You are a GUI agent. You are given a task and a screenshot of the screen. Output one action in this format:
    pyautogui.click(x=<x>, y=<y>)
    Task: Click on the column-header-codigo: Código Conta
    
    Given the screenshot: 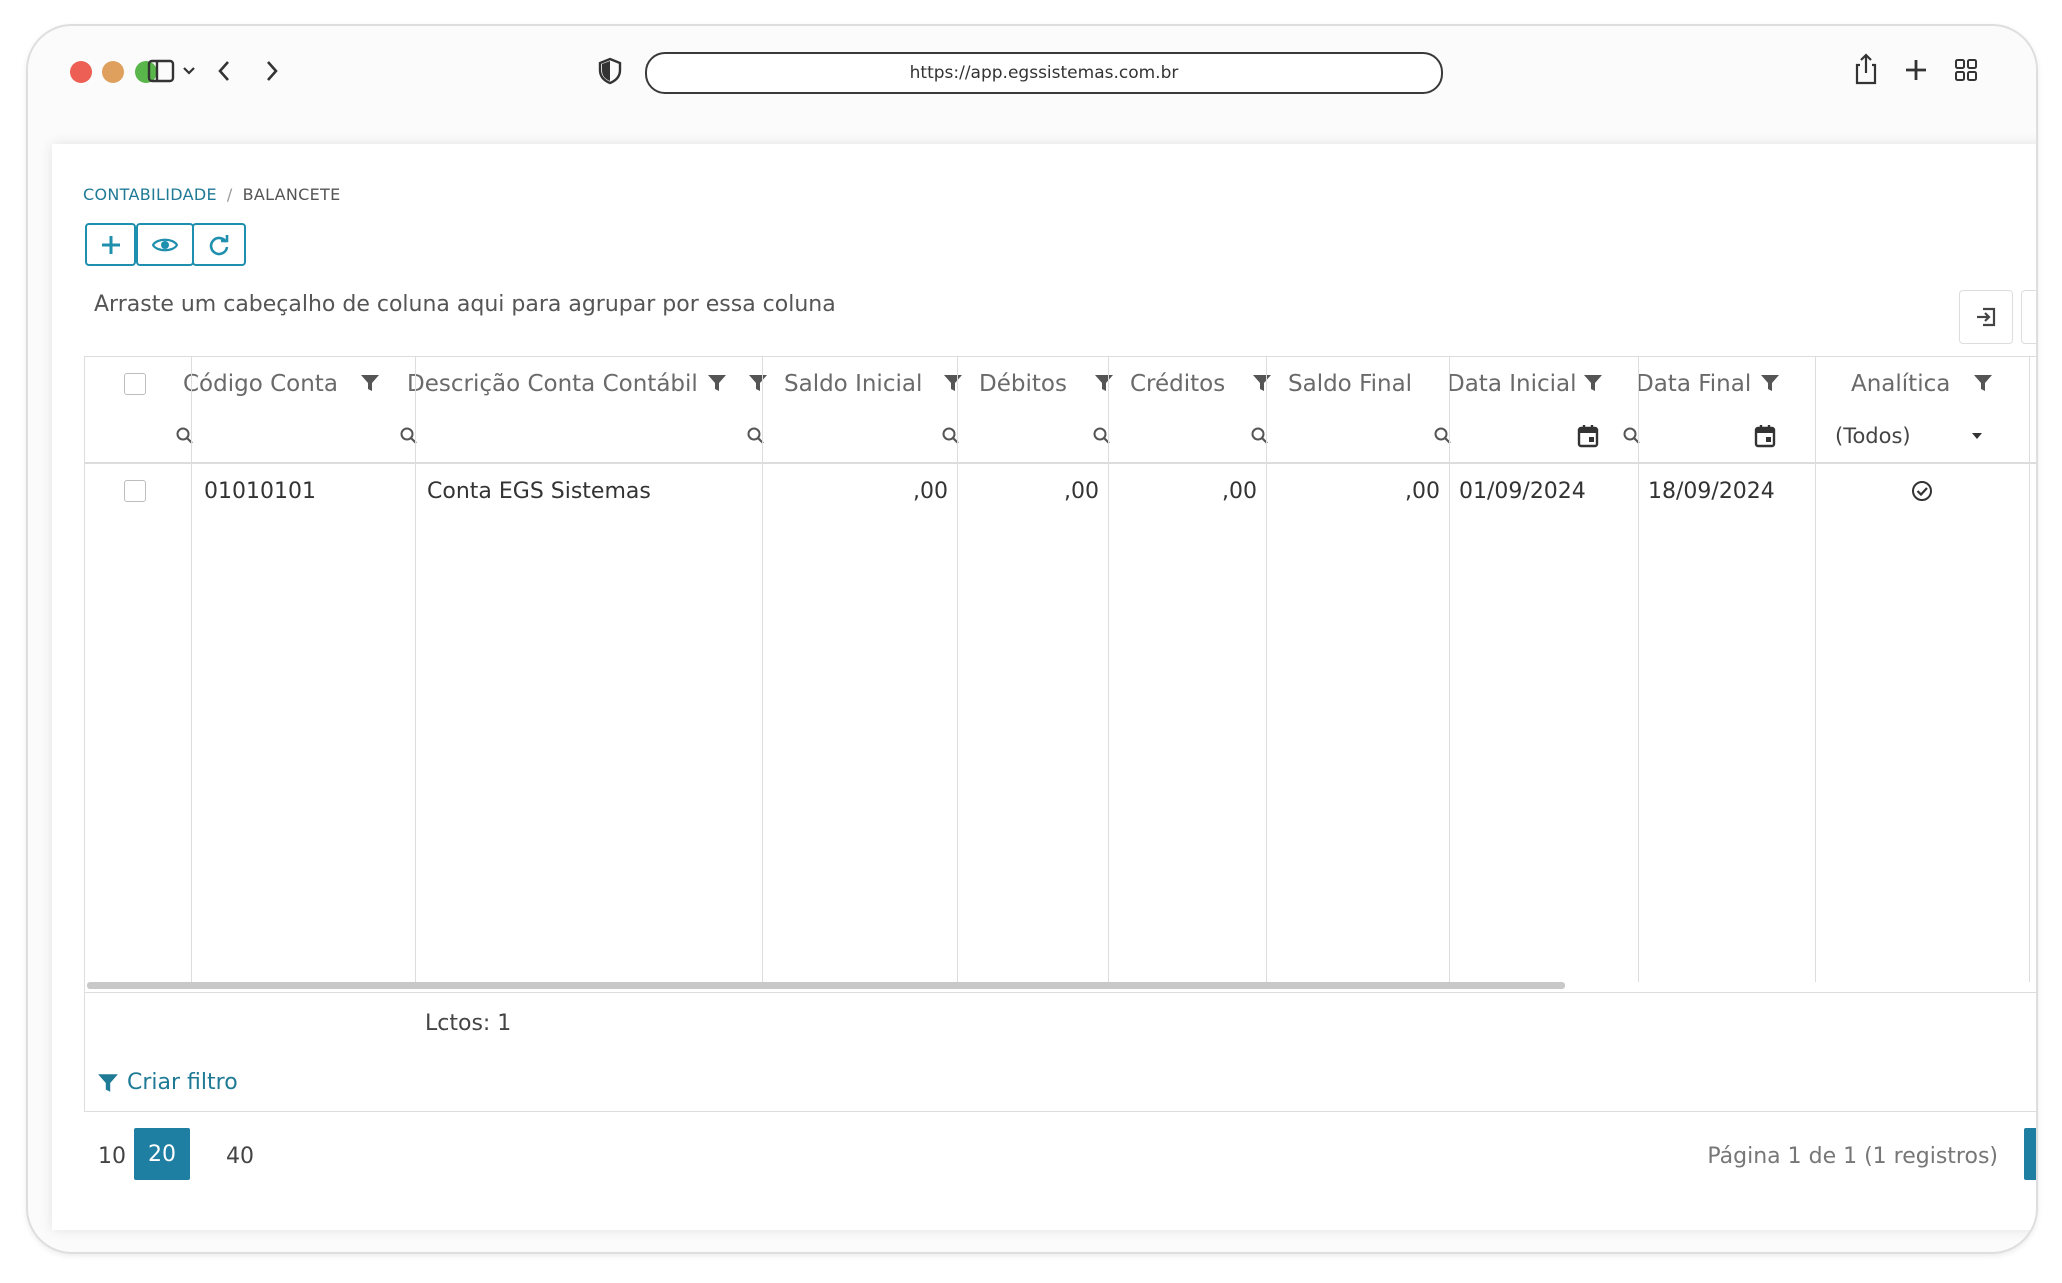 What is the action you would take?
    pyautogui.click(x=278, y=383)
    